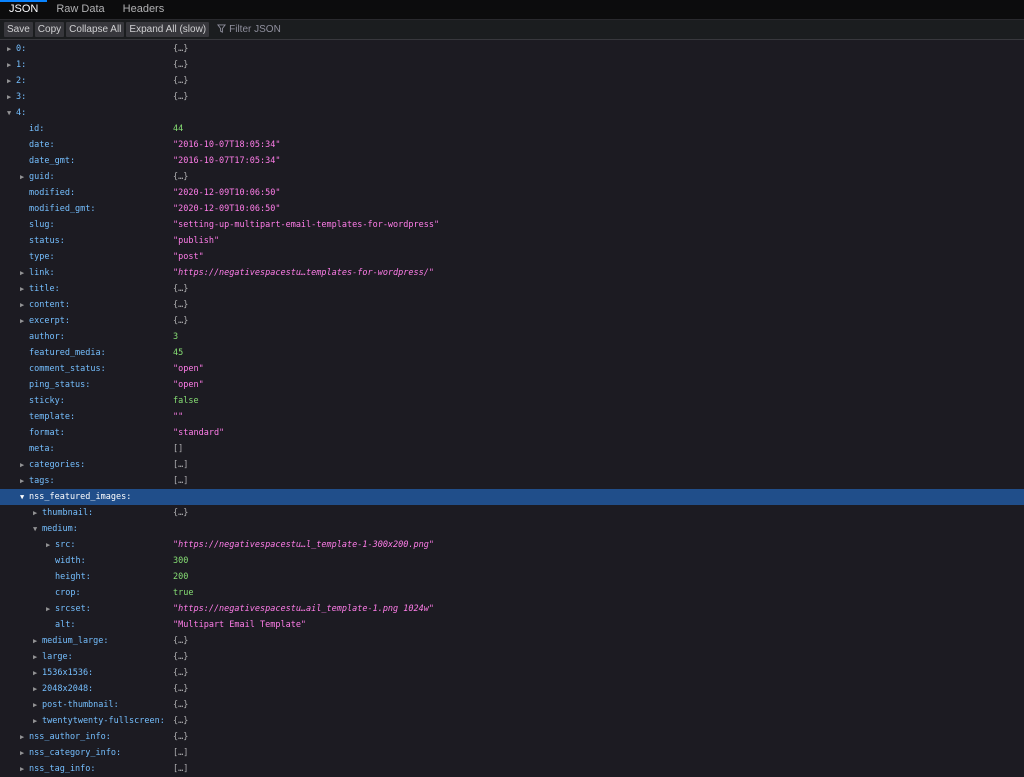  What do you see at coordinates (512, 145) in the screenshot?
I see `tree-row: date: "2016-10-07T18:05:34"` at bounding box center [512, 145].